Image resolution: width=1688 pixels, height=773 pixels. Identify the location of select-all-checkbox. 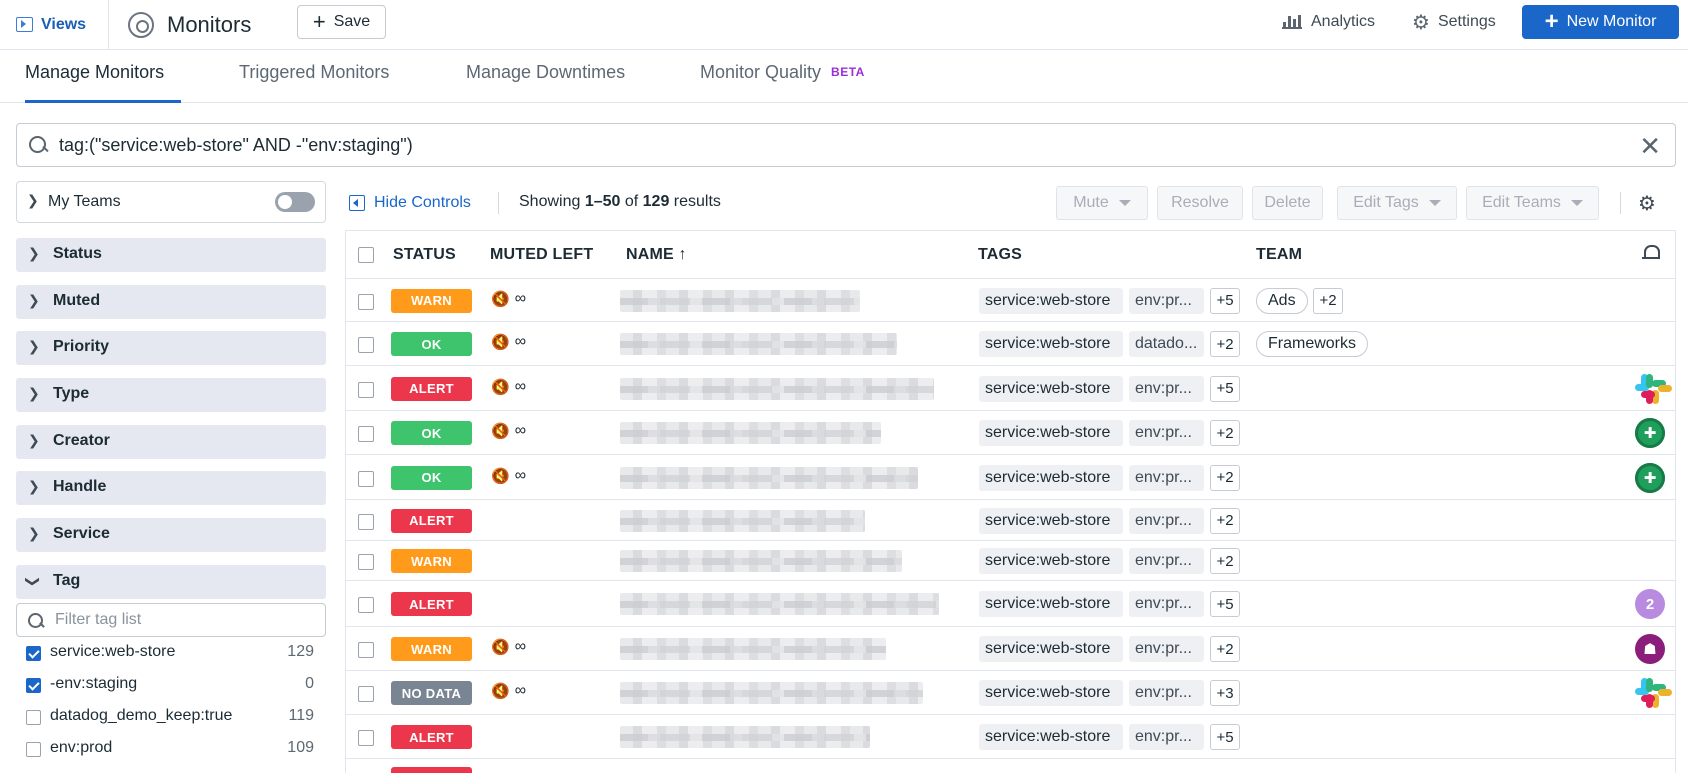
(366, 255).